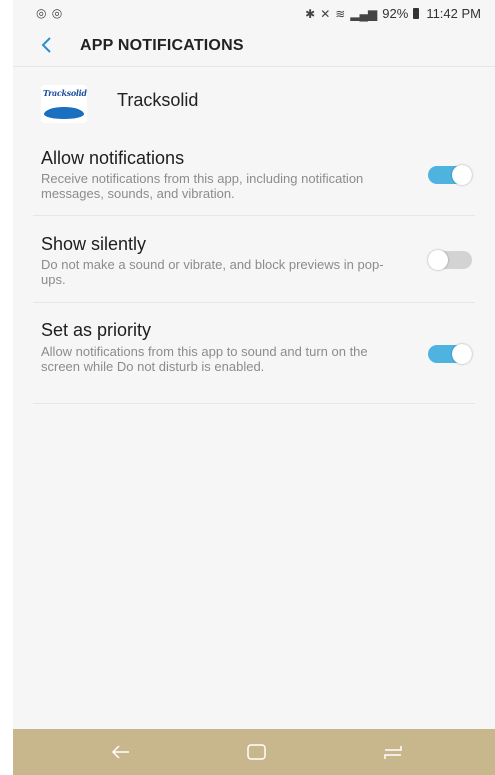 The height and width of the screenshot is (775, 495). What do you see at coordinates (340, 13) in the screenshot?
I see `wifi-icon: ≋` at bounding box center [340, 13].